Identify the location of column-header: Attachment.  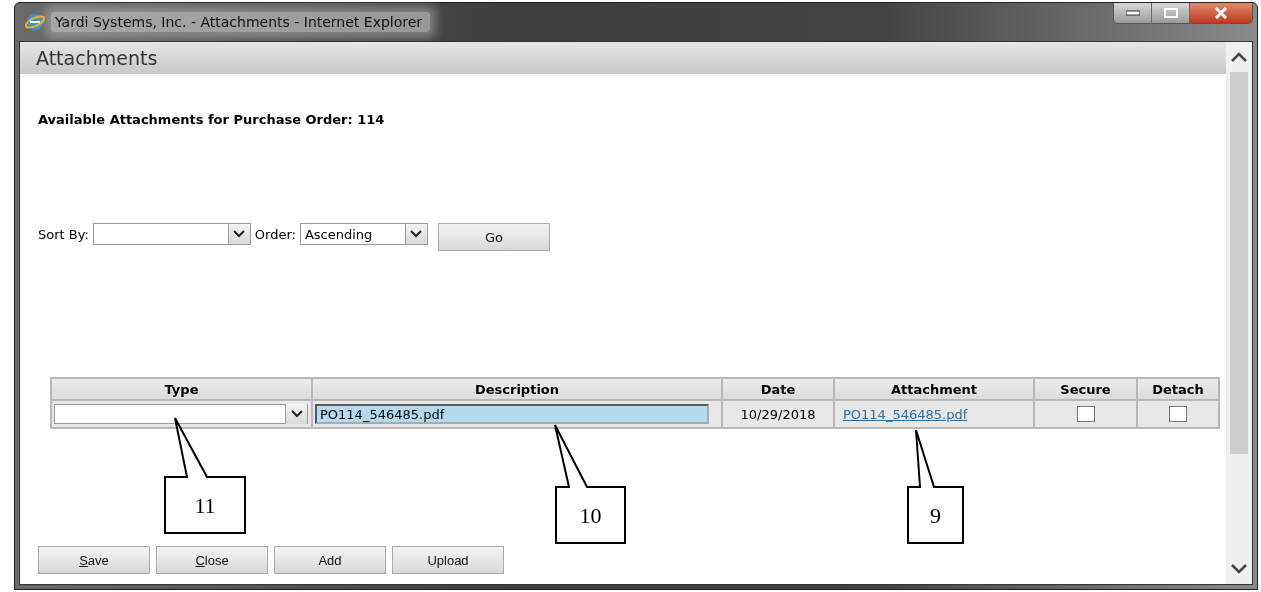
(934, 389).